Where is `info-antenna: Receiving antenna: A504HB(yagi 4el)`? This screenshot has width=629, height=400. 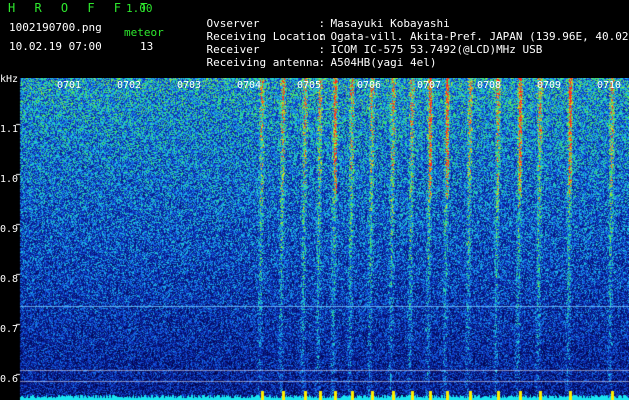
info-antenna: Receiving antenna: A504HB(yagi 4el) is located at coordinates (321, 62).